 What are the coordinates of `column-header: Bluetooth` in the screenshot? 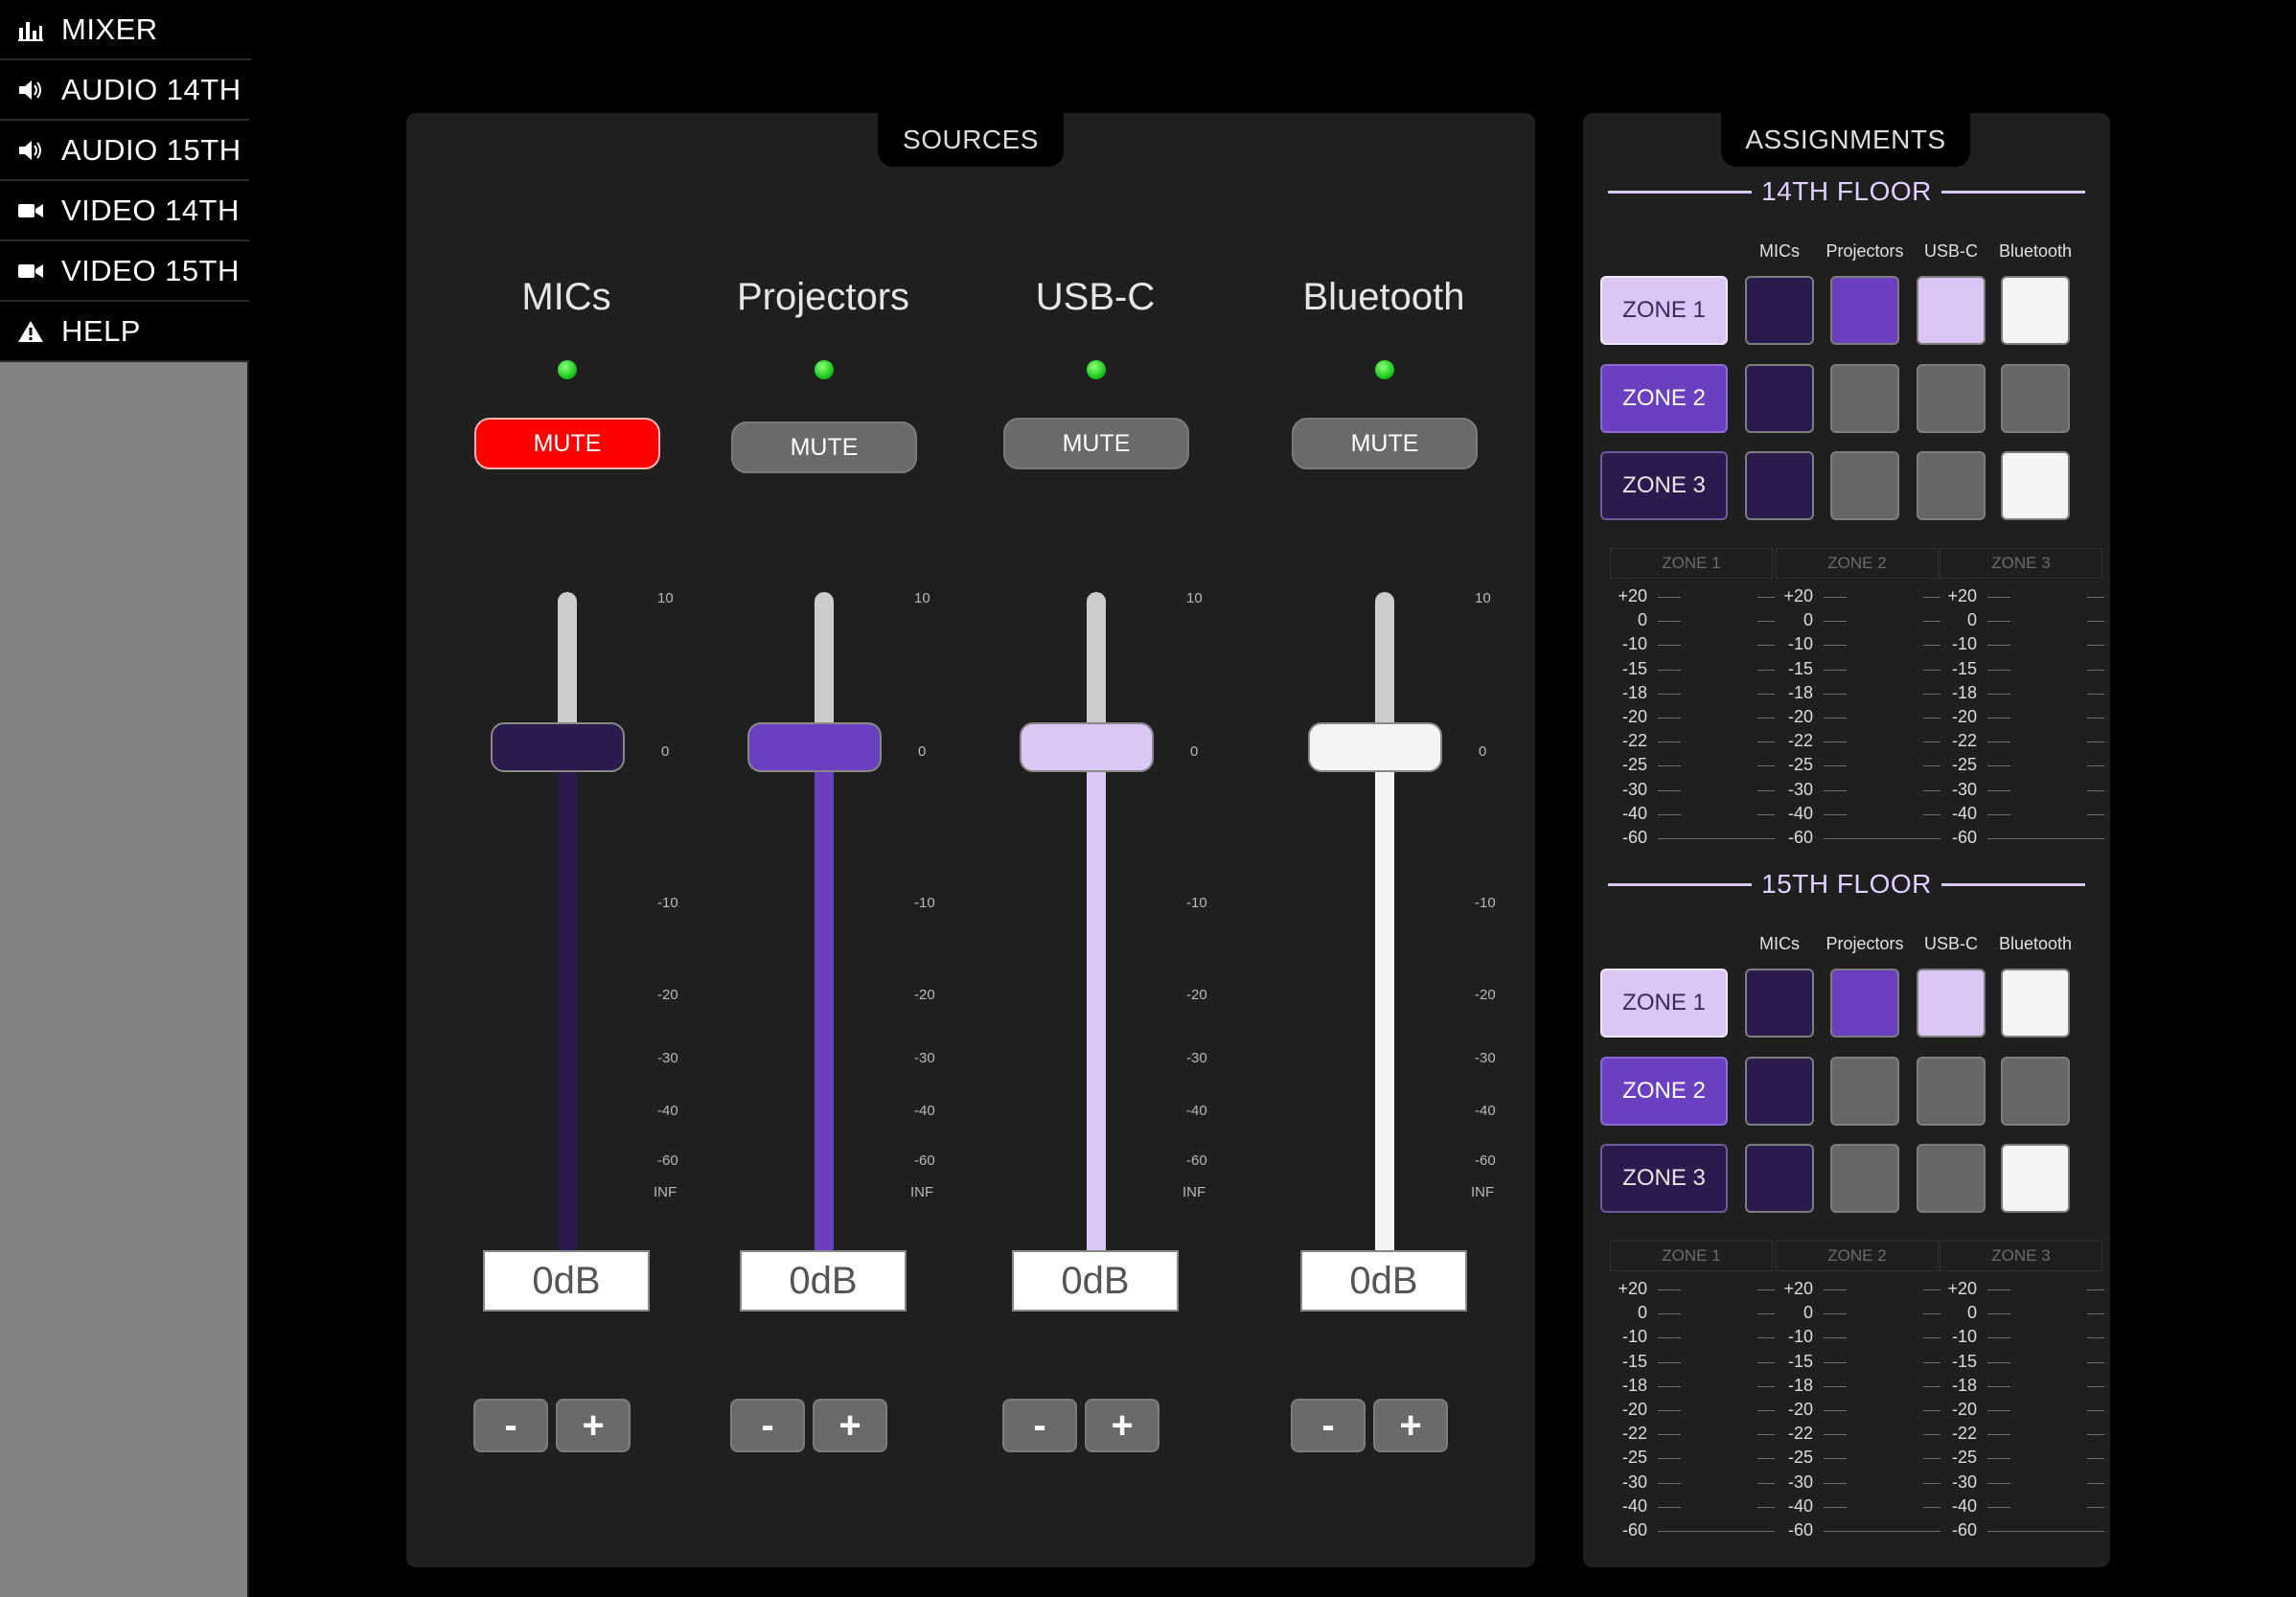 It's located at (2035, 943).